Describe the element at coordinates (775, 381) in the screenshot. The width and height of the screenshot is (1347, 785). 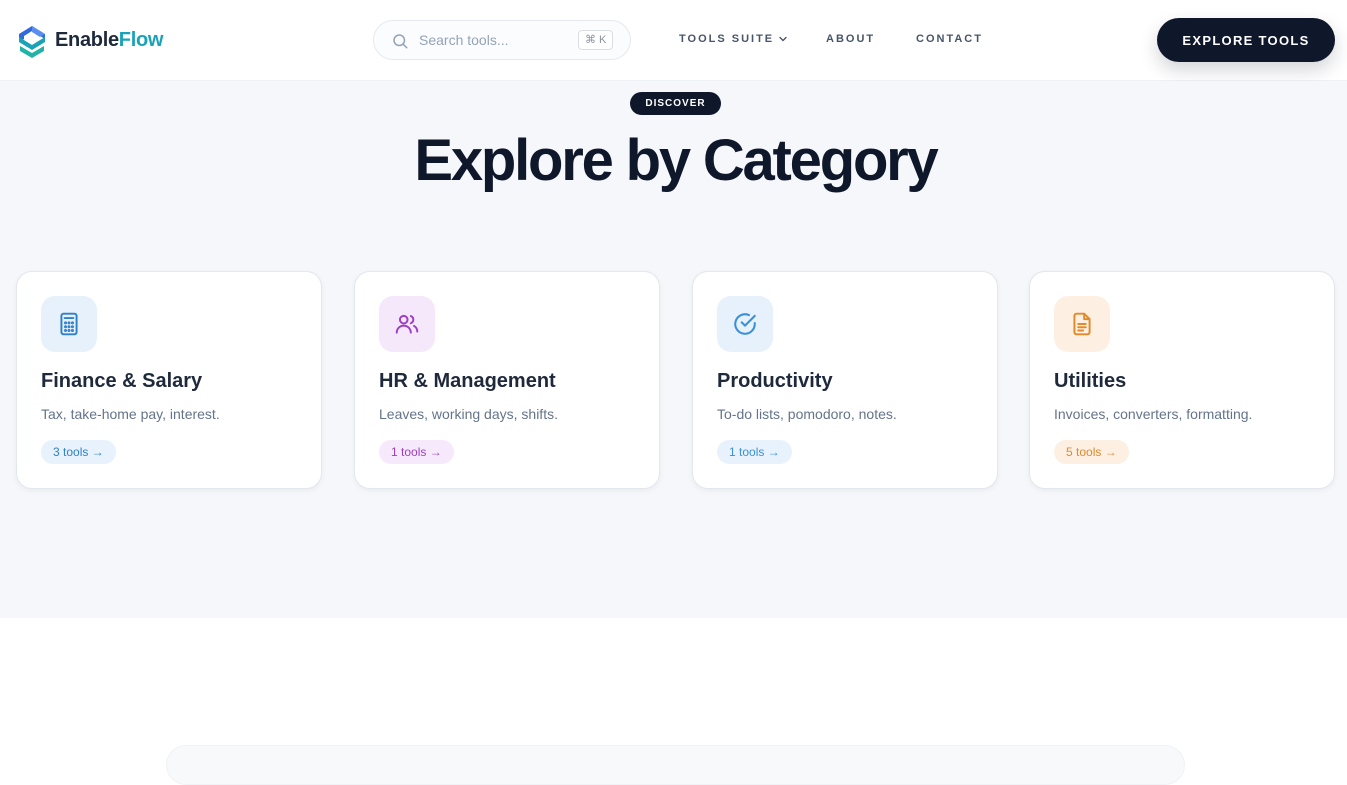
I see `card-title: Productivity` at that location.